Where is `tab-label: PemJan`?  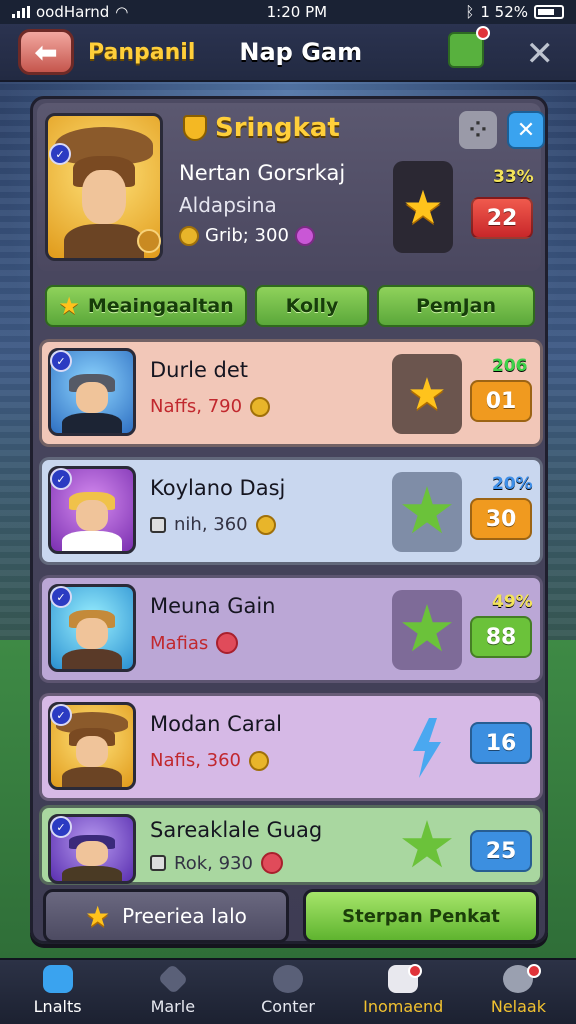
tab-label: PemJan is located at coordinates (456, 306).